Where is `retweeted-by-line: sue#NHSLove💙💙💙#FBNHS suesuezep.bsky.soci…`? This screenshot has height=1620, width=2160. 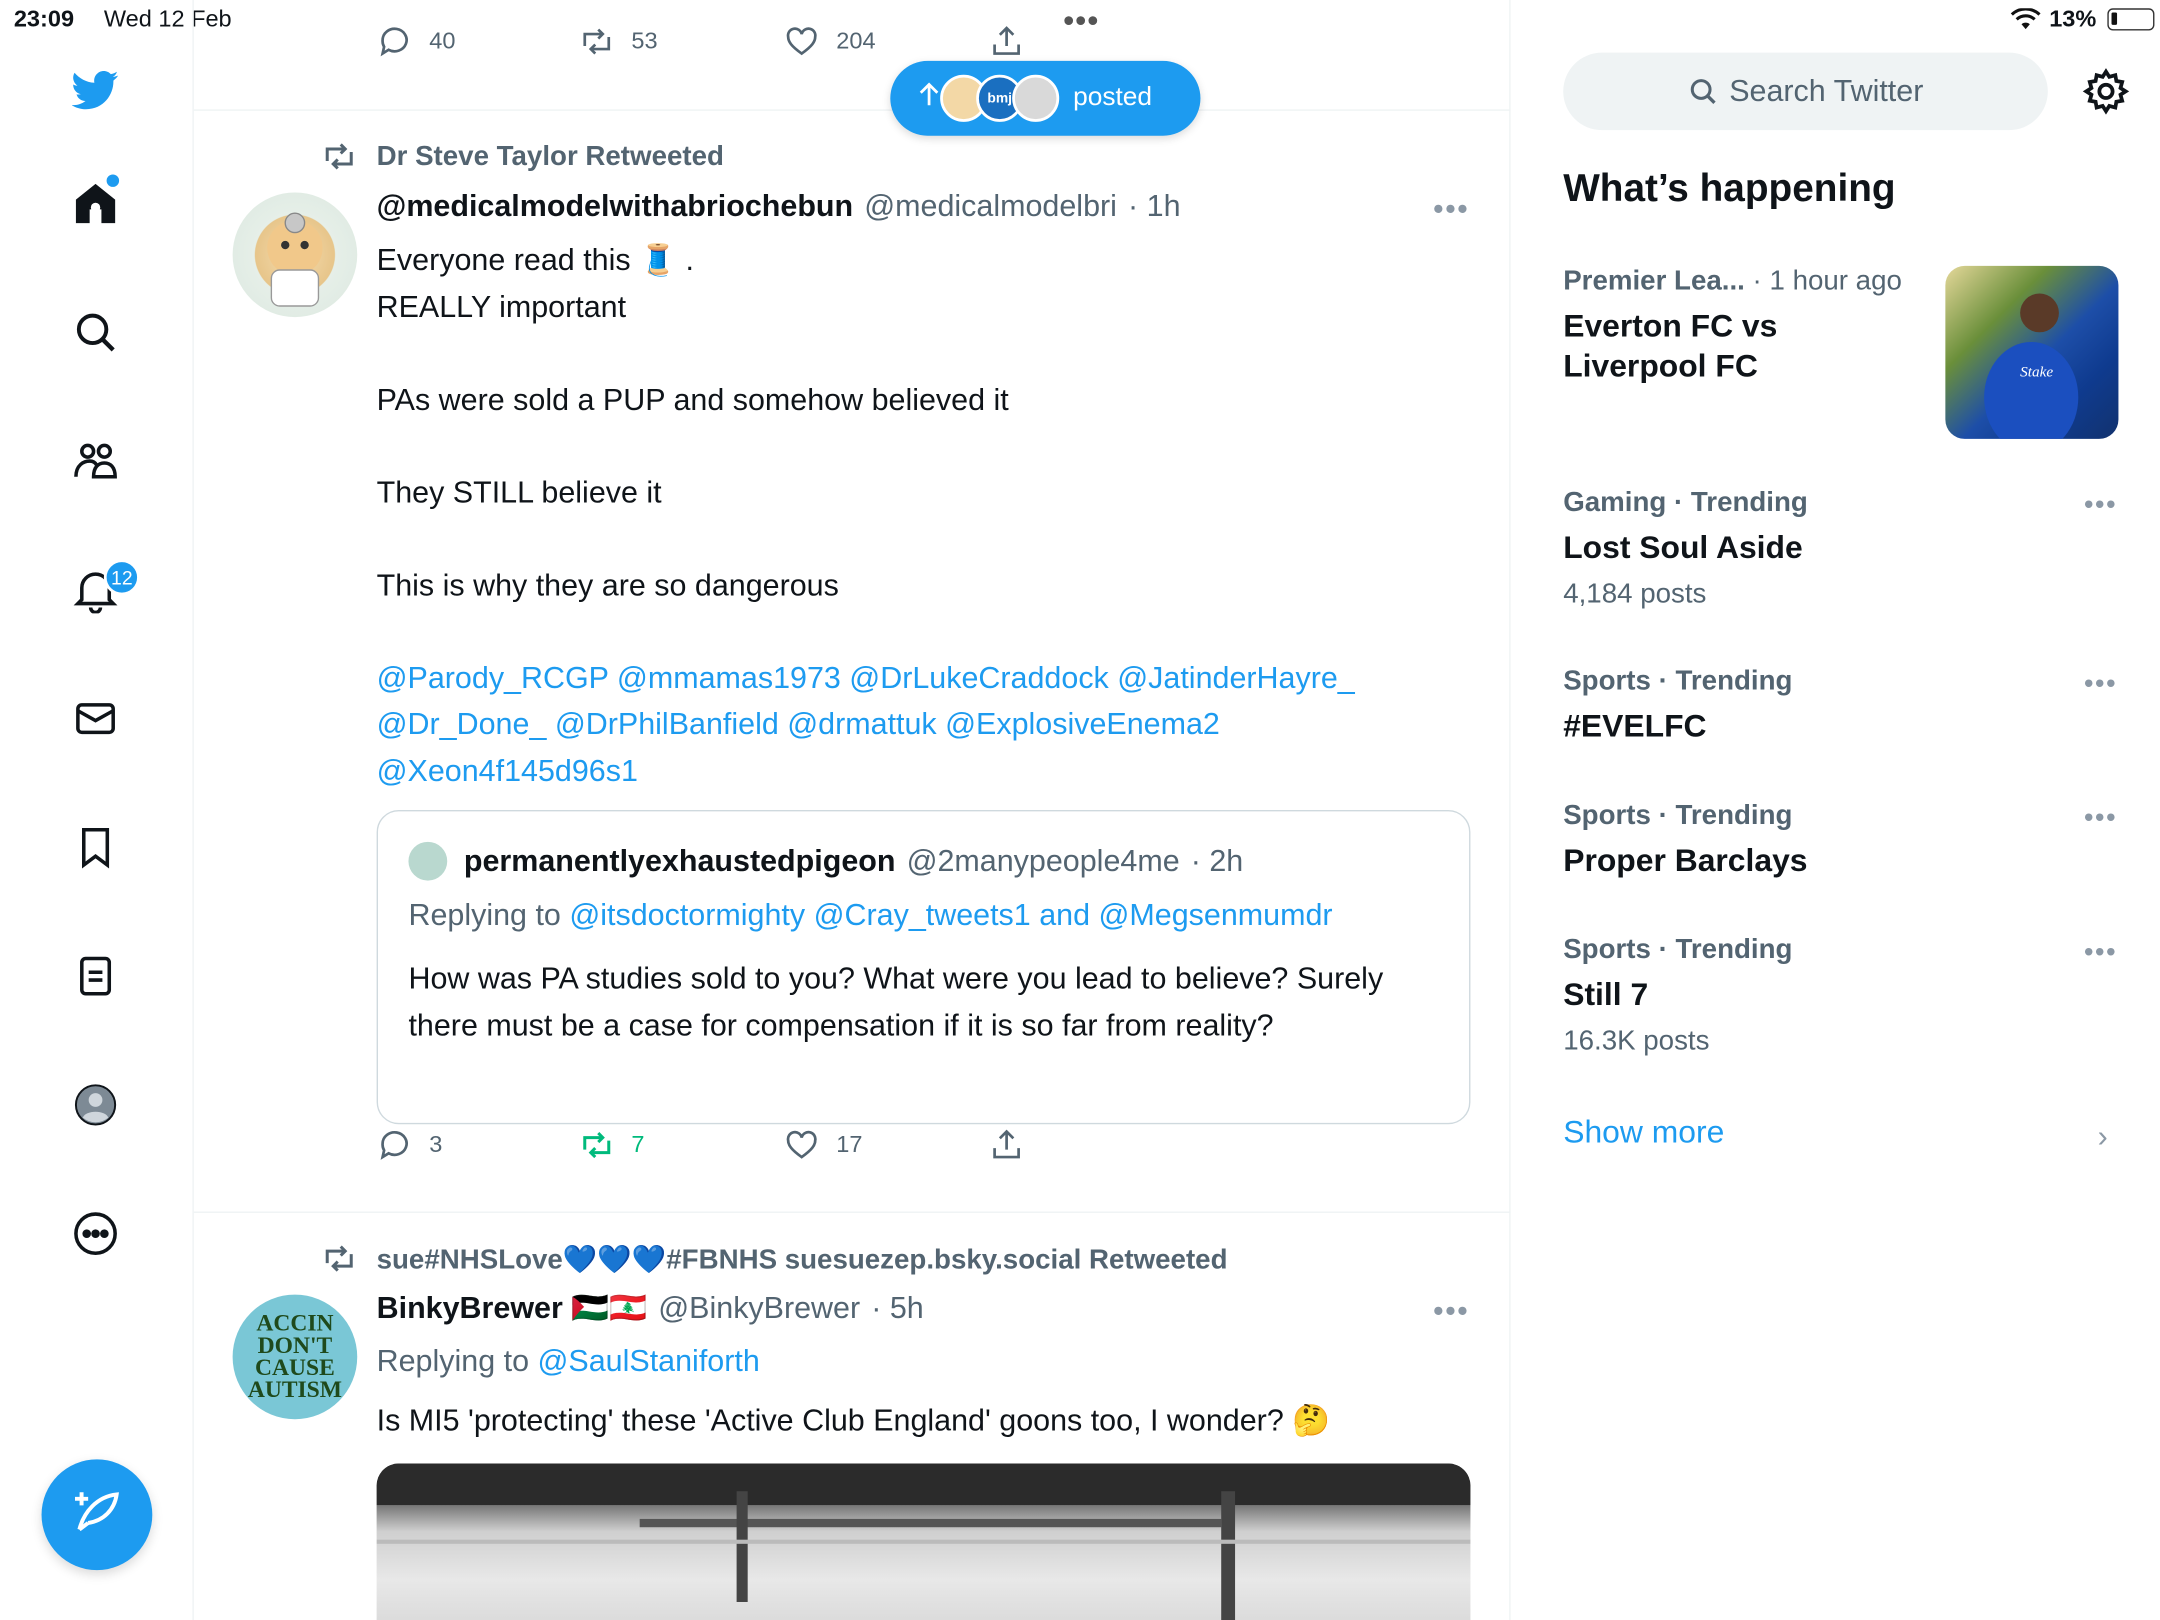
retweeted-by-line: sue#NHSLove💙💙💙#FBNHS suesuezep.bsky.soci… is located at coordinates (774, 1259).